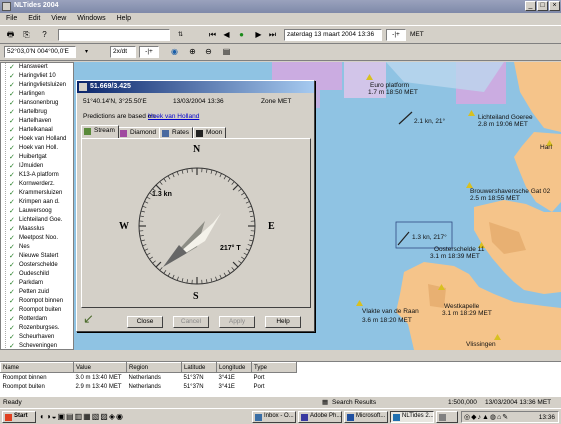  I want to click on station-list-item: Nes, so click(37, 247).